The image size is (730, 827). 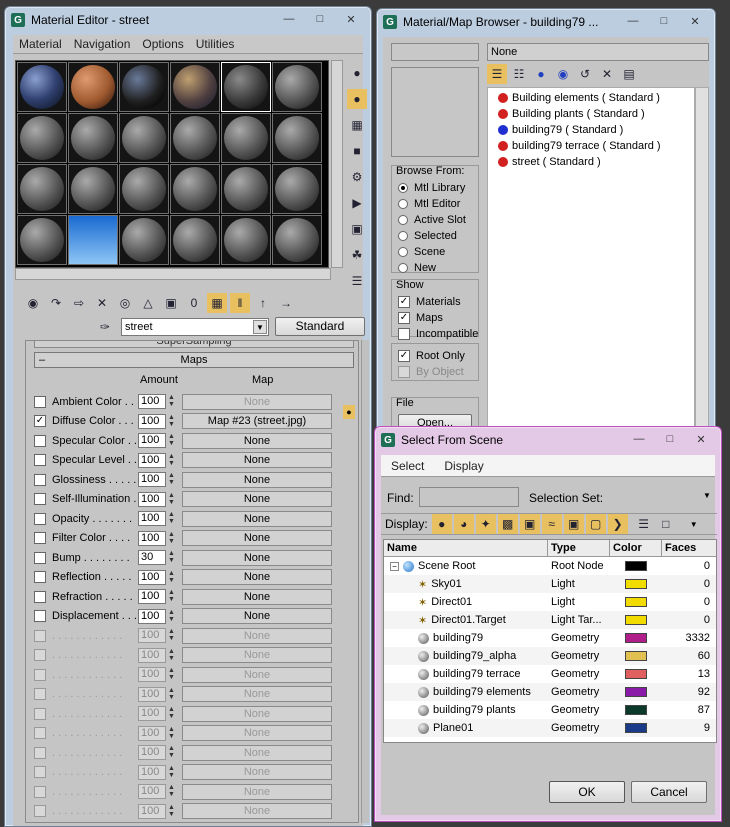 What do you see at coordinates (507, 524) in the screenshot?
I see `display-cameras-icon: ▩` at bounding box center [507, 524].